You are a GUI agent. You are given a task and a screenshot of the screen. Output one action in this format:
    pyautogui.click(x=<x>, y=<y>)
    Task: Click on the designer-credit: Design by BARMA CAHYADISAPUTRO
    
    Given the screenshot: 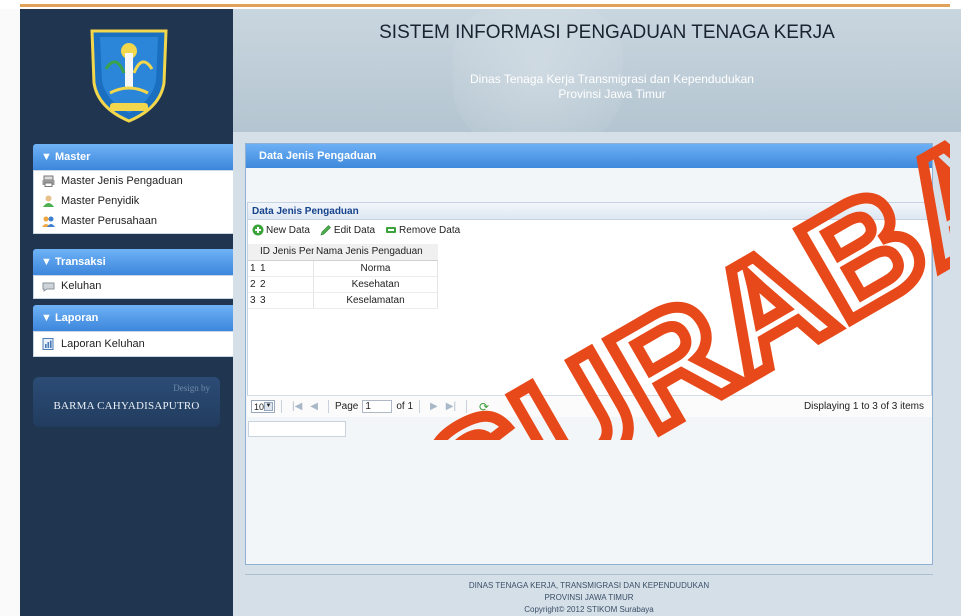 What is the action you would take?
    pyautogui.click(x=126, y=402)
    